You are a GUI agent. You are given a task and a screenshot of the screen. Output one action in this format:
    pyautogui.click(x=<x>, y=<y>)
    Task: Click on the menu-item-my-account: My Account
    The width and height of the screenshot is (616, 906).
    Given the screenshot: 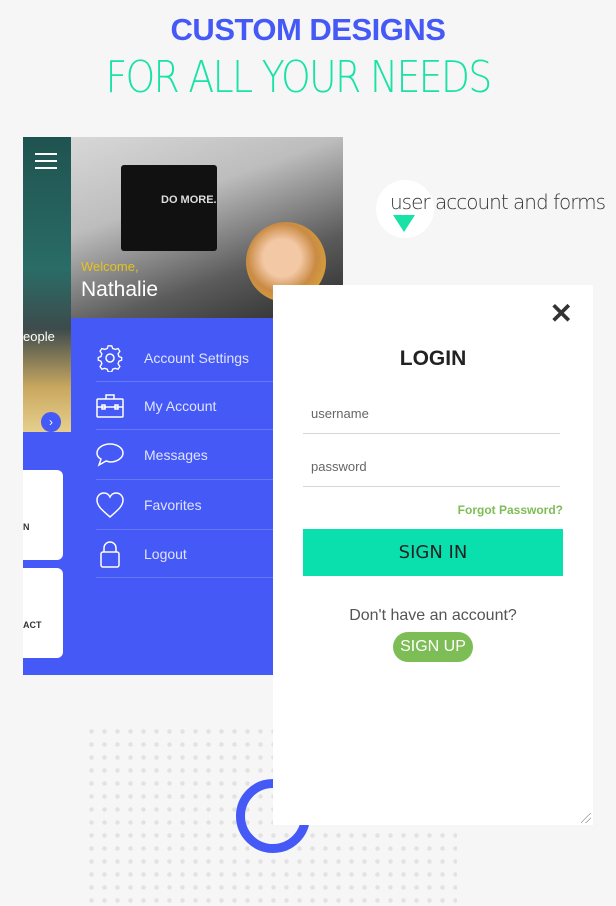 What is the action you would take?
    pyautogui.click(x=184, y=406)
    